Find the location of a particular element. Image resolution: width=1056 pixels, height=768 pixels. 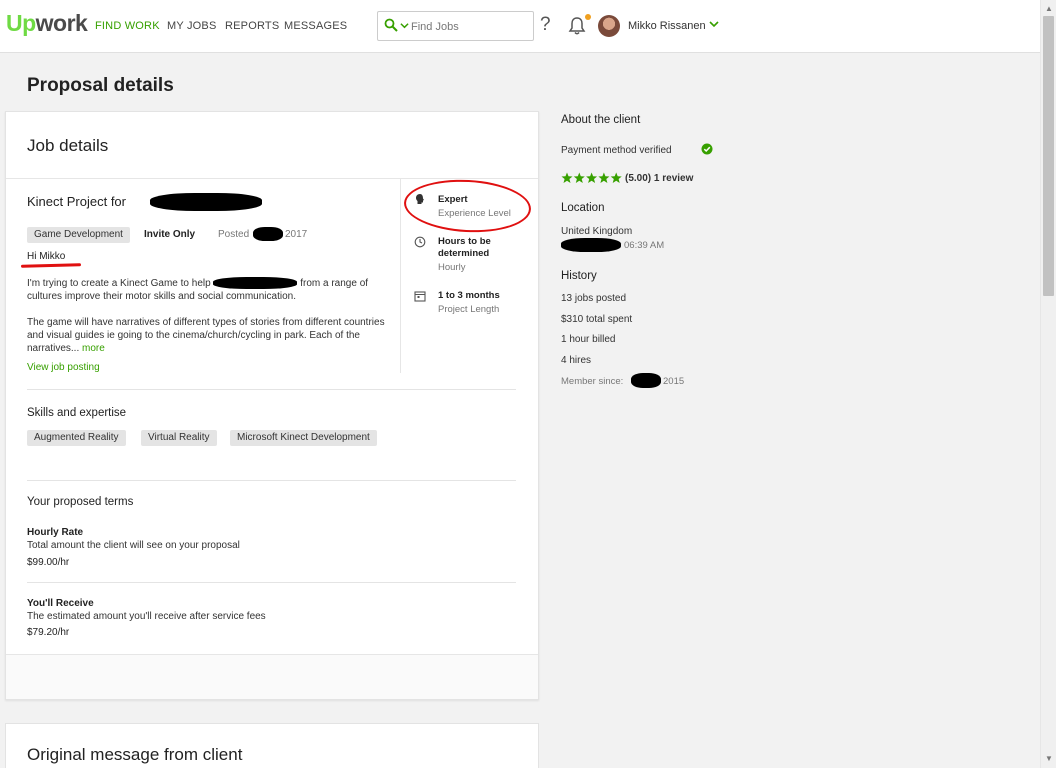

help-icon: ? is located at coordinates (545, 25).